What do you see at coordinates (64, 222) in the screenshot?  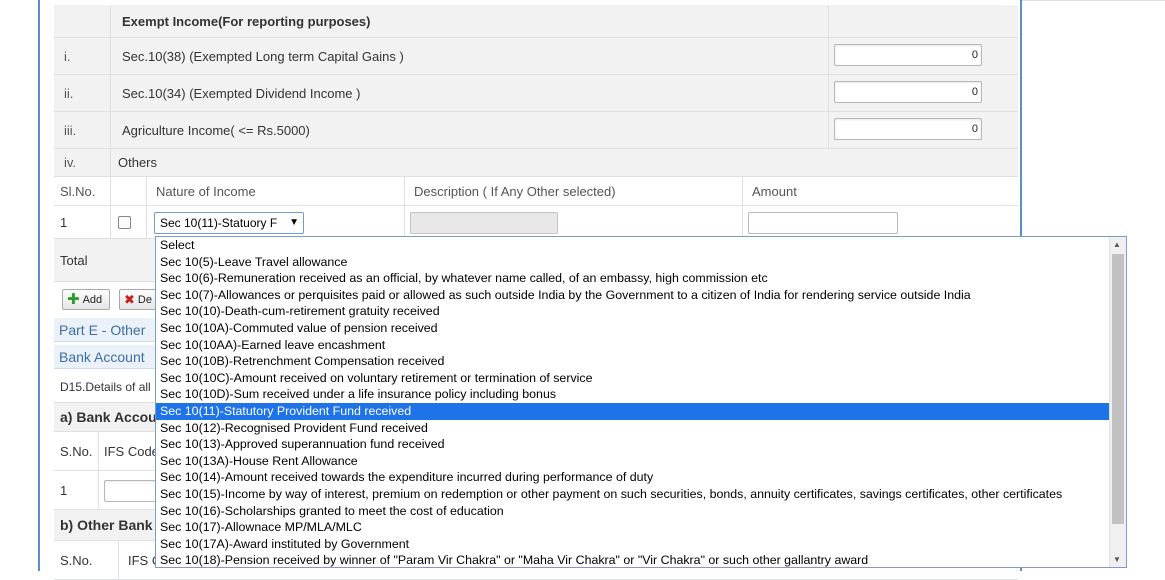 I see `row-slno: 1` at bounding box center [64, 222].